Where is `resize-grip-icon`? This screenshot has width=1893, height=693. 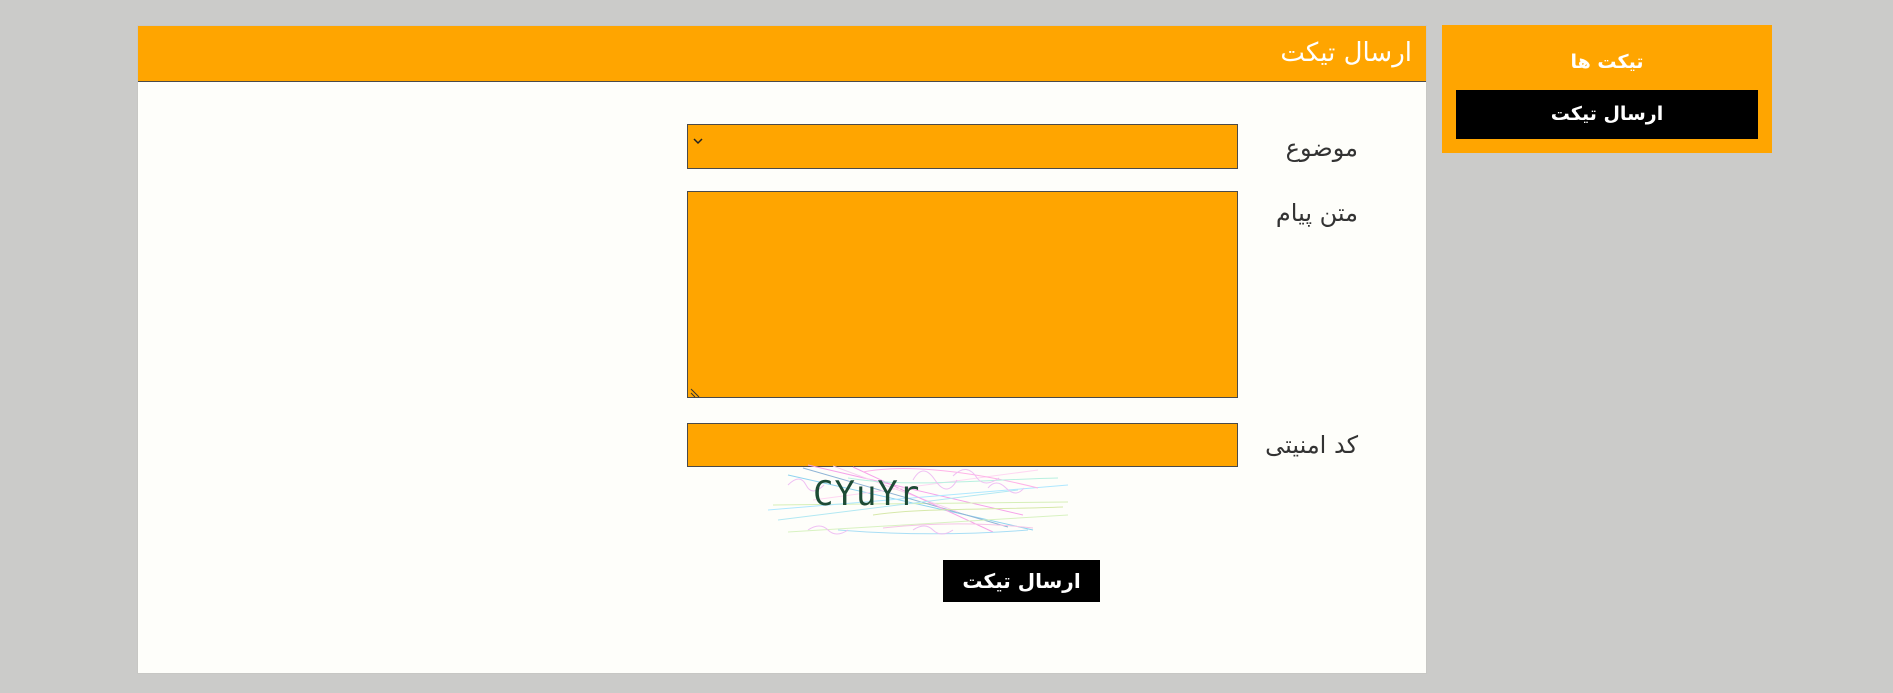 resize-grip-icon is located at coordinates (695, 391).